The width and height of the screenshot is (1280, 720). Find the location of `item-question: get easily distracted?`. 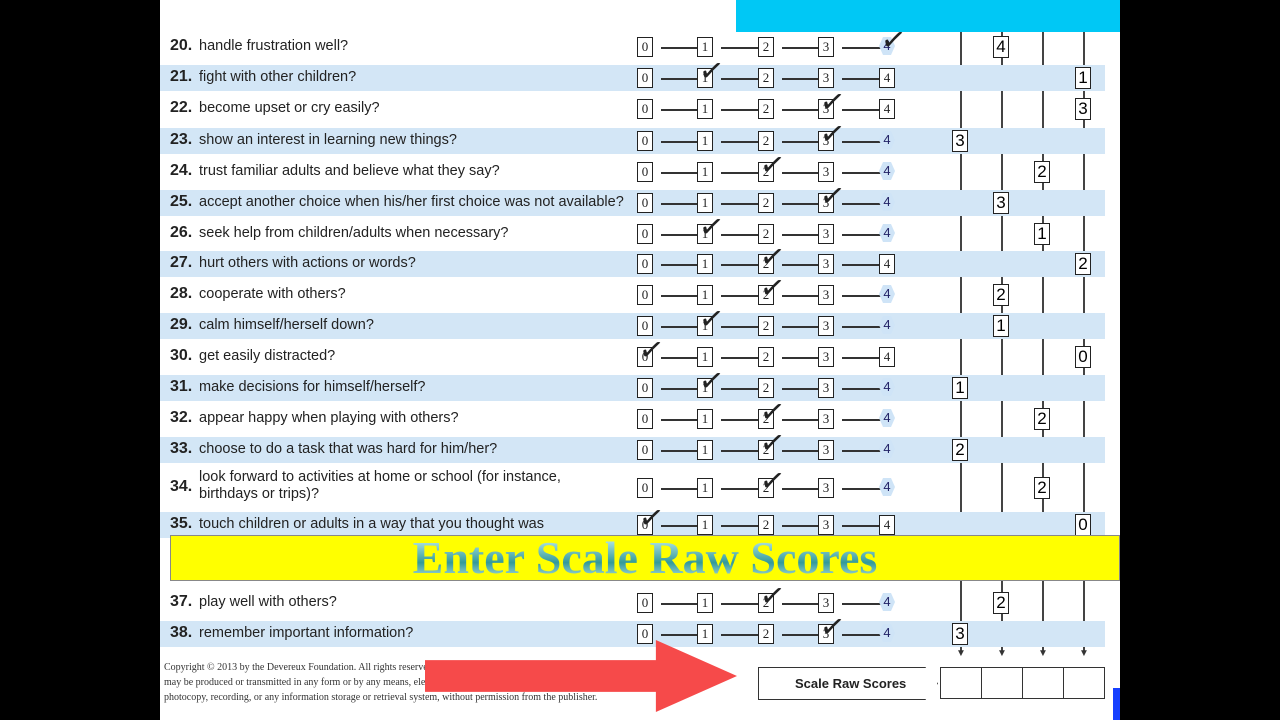

item-question: get easily distracted? is located at coordinates (267, 356).